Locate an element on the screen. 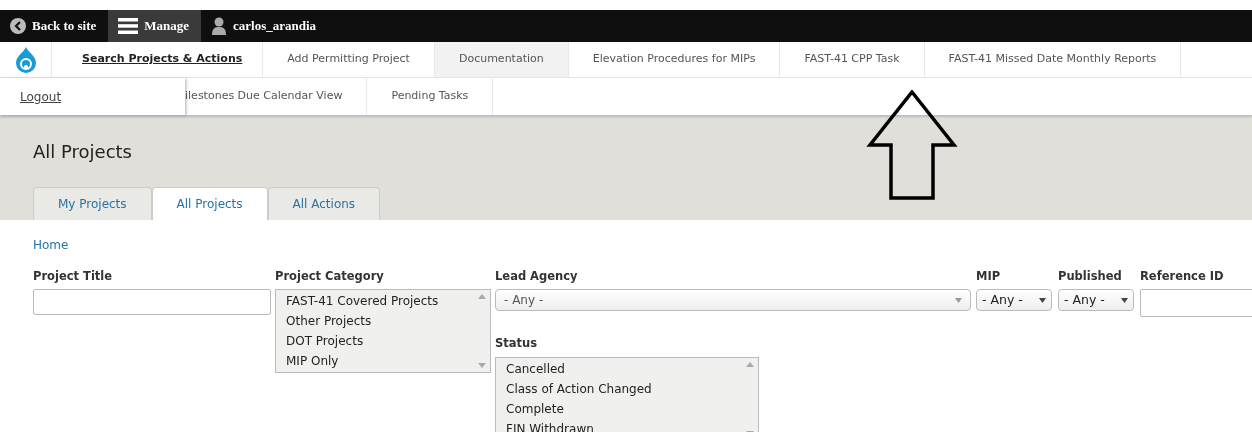 Image resolution: width=1252 pixels, height=432 pixels. tab: All Actions is located at coordinates (324, 203).